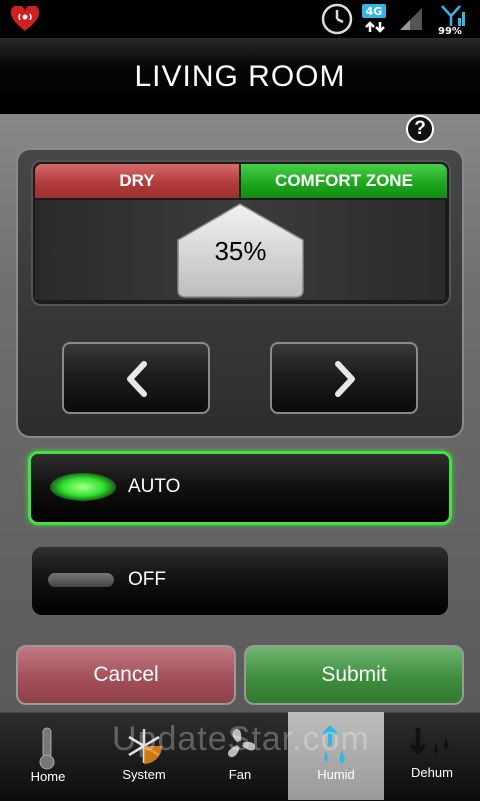 This screenshot has width=480, height=801. I want to click on chevron-left-icon, so click(137, 379).